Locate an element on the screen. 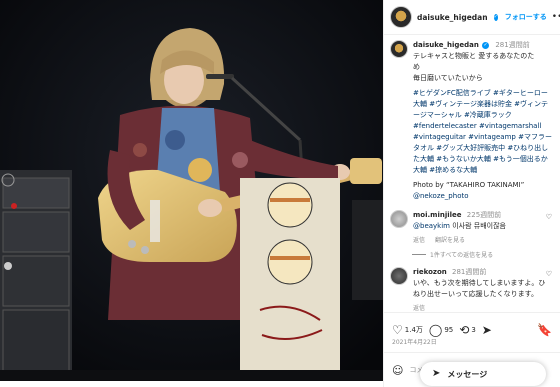 This screenshot has height=387, width=560. comment-time: 225週間前 is located at coordinates (484, 215).